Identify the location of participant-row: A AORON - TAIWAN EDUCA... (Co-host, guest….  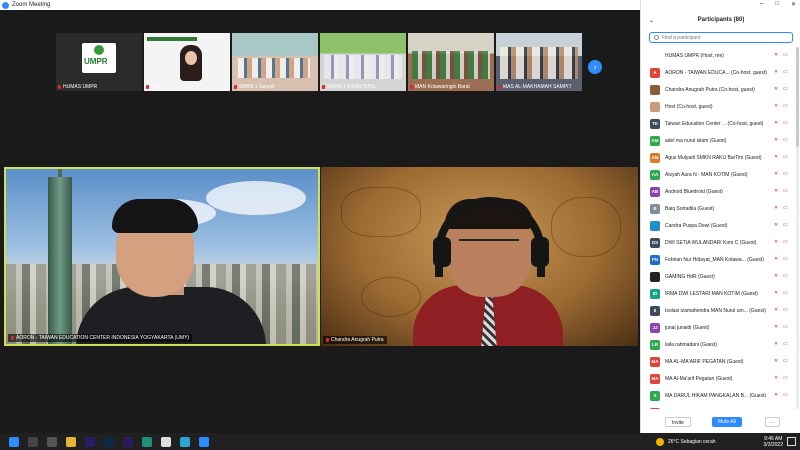
(719, 72).